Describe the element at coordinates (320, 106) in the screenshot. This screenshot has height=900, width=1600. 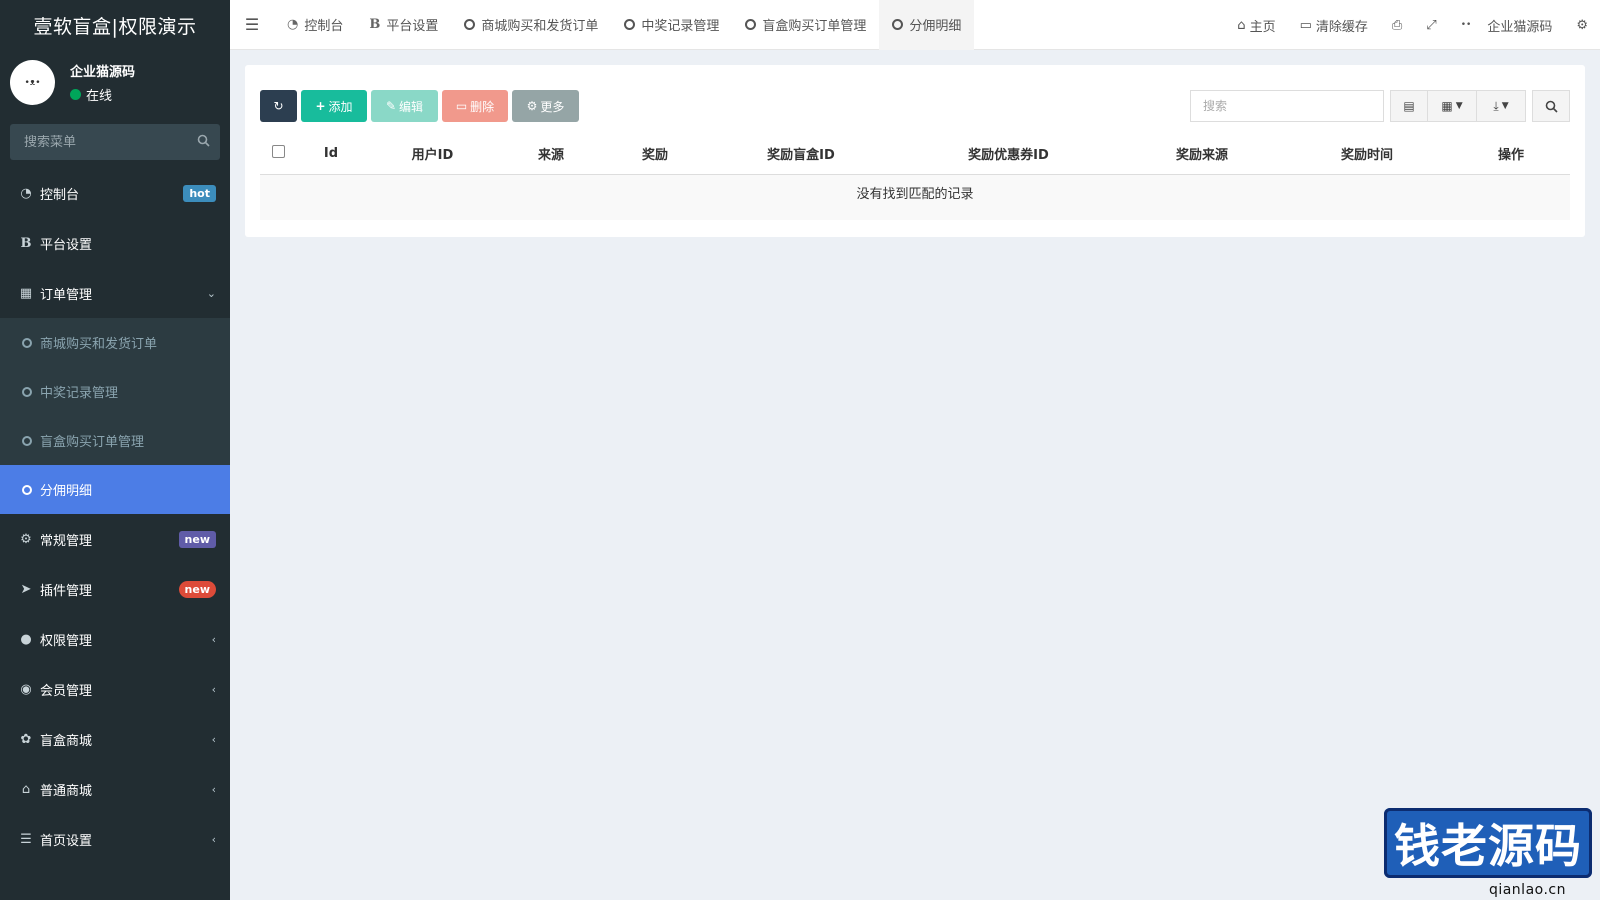
I see `plus-icon: +` at that location.